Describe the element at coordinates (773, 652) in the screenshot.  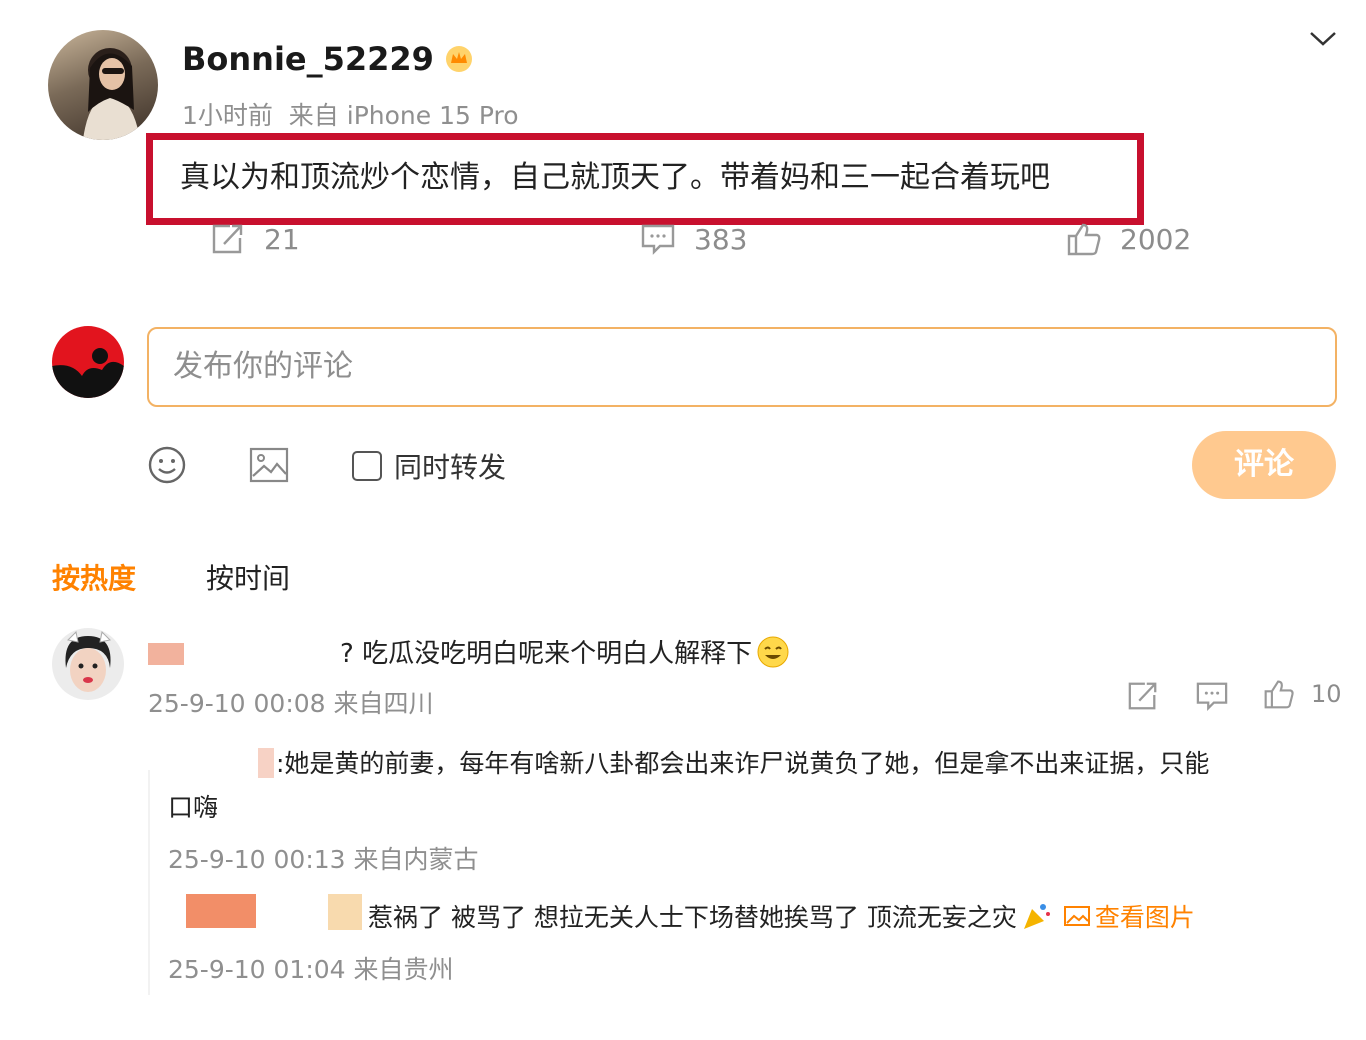
I see `grinning-emoji-icon` at that location.